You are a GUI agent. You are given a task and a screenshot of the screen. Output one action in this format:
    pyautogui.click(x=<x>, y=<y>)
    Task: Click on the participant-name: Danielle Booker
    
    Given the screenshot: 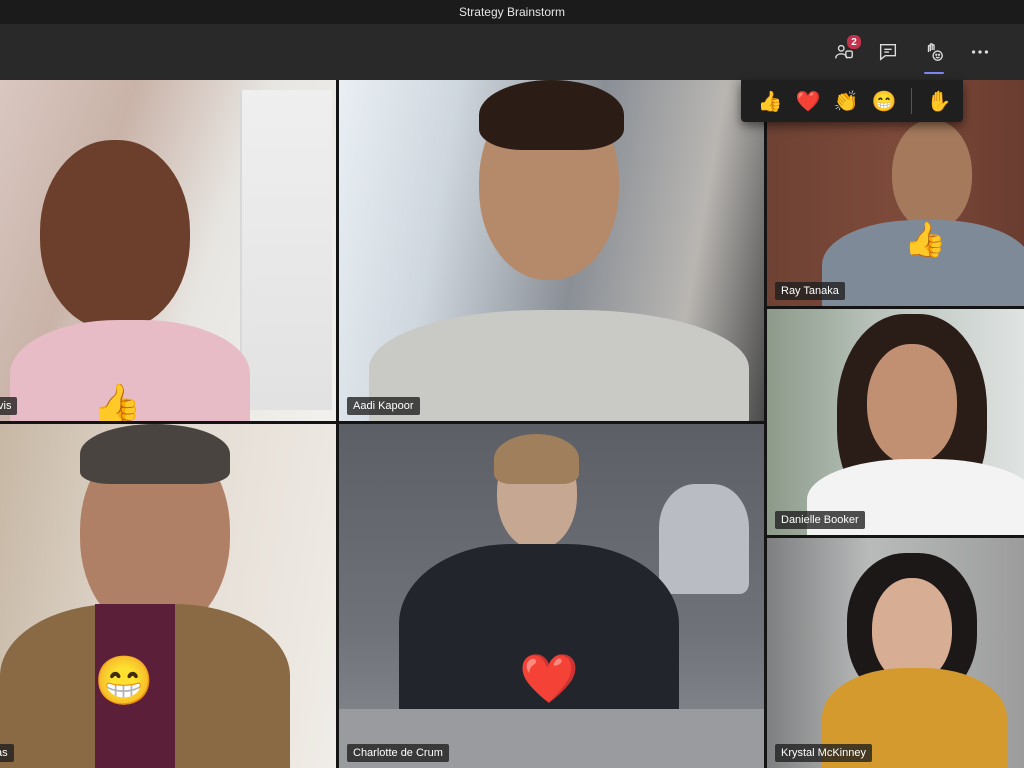 What is the action you would take?
    pyautogui.click(x=820, y=520)
    